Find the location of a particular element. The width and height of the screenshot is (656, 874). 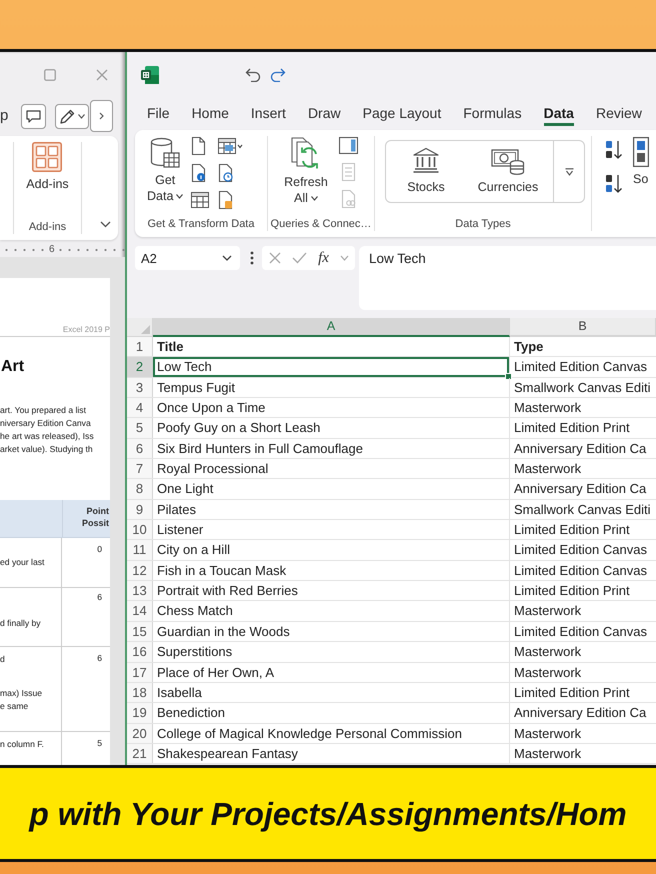

row-header: 1 is located at coordinates (140, 346).